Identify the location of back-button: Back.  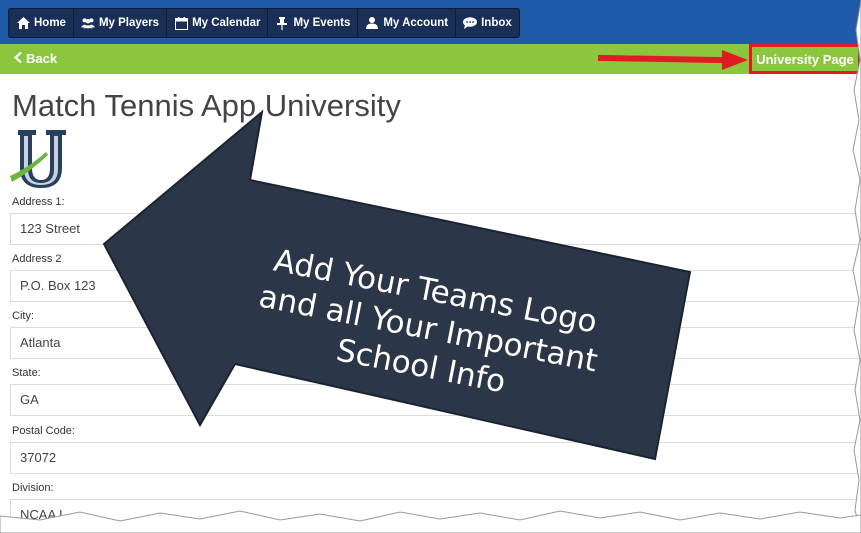
(35, 58).